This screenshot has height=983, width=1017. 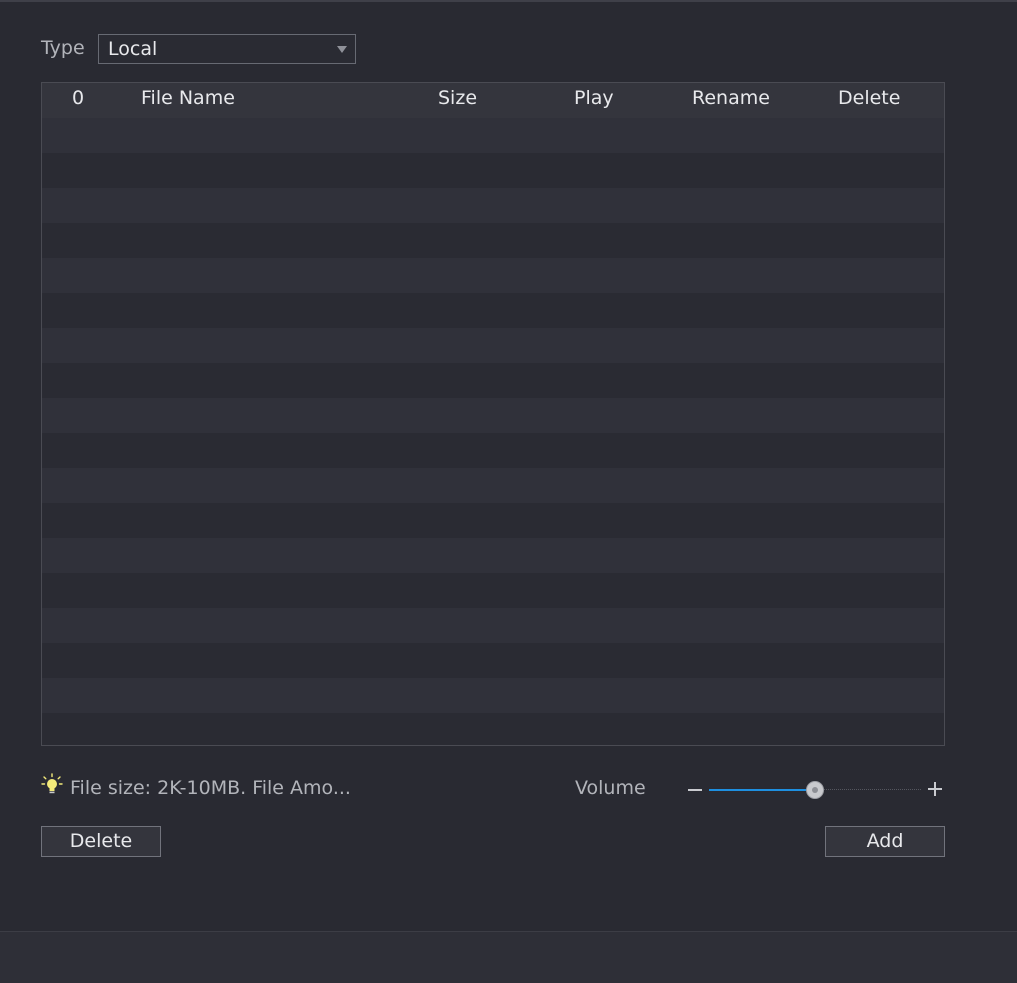 I want to click on type-label: Type, so click(x=63, y=48).